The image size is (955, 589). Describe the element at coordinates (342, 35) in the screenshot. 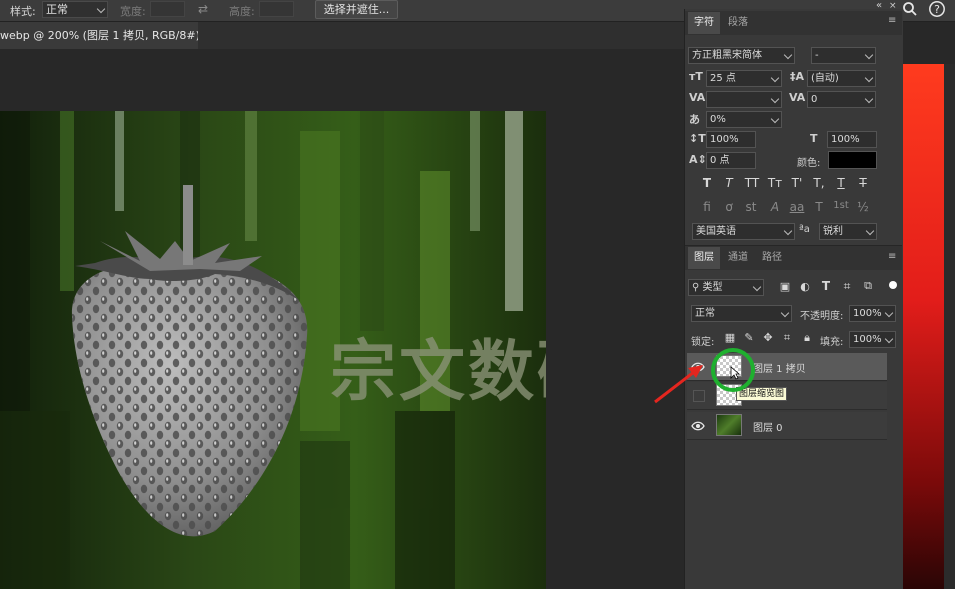

I see `document-tab-bar: webp @ 200% (图层 1 拷贝, RGB/8#) * ×` at that location.